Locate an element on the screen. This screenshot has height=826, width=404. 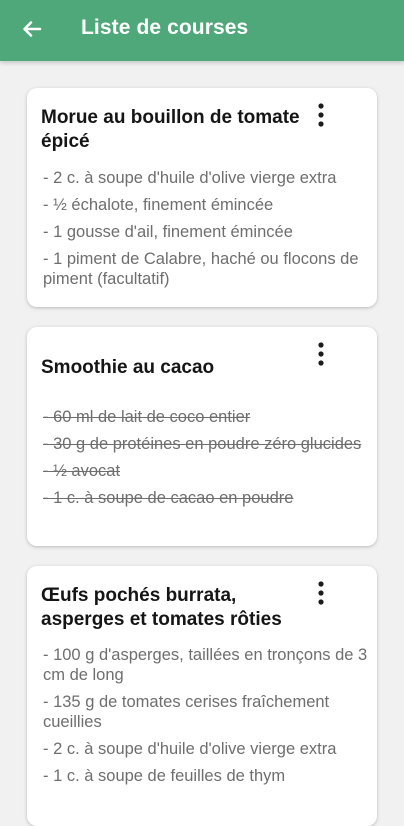
recipe-title: Morue au bouillon de tomate épicé is located at coordinates (170, 129).